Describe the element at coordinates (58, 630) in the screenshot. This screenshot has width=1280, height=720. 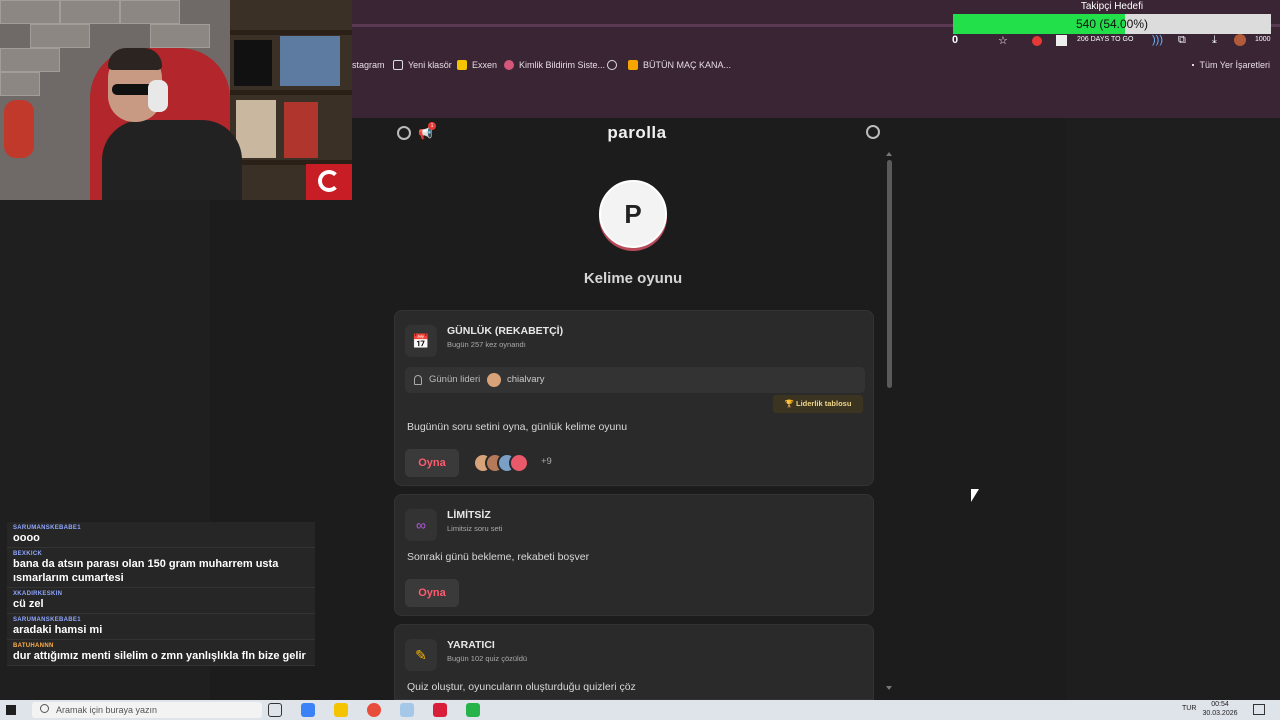
I see `chat-text: aradaki hamsi mi` at that location.